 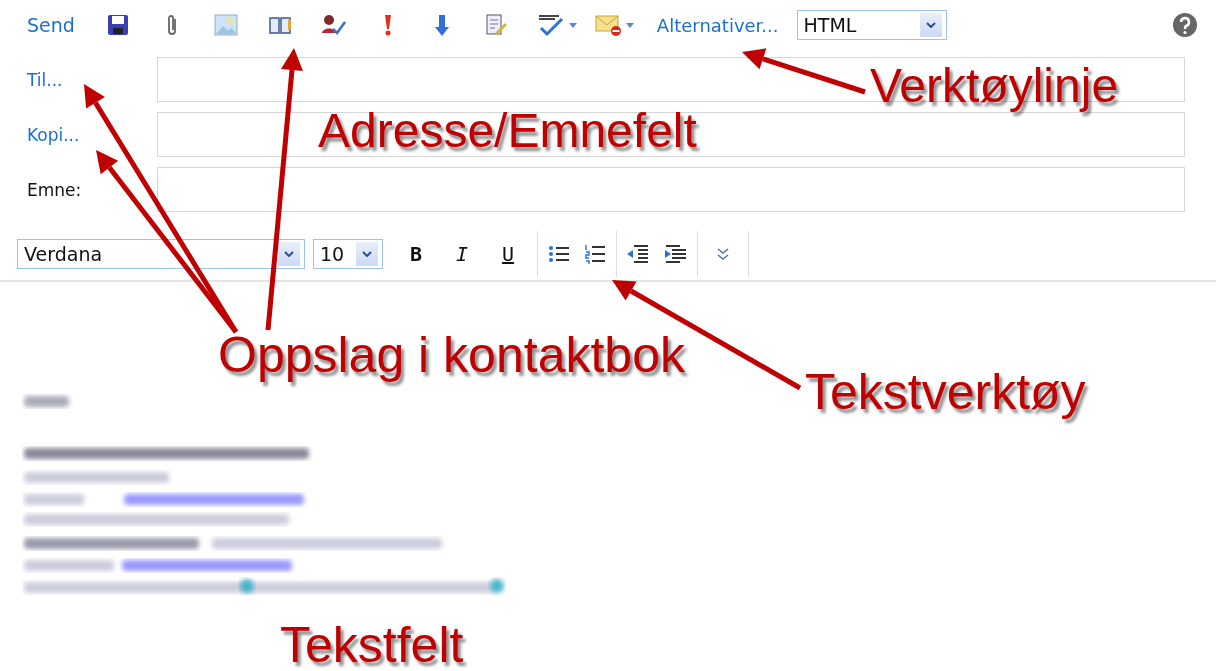 What do you see at coordinates (462, 254) in the screenshot?
I see `italic-button: I` at bounding box center [462, 254].